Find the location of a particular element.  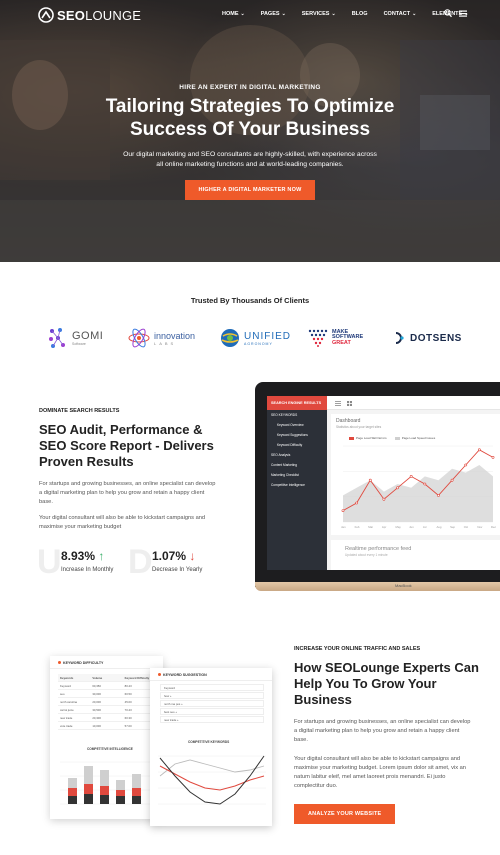

bar-group is located at coordinates (104, 785).